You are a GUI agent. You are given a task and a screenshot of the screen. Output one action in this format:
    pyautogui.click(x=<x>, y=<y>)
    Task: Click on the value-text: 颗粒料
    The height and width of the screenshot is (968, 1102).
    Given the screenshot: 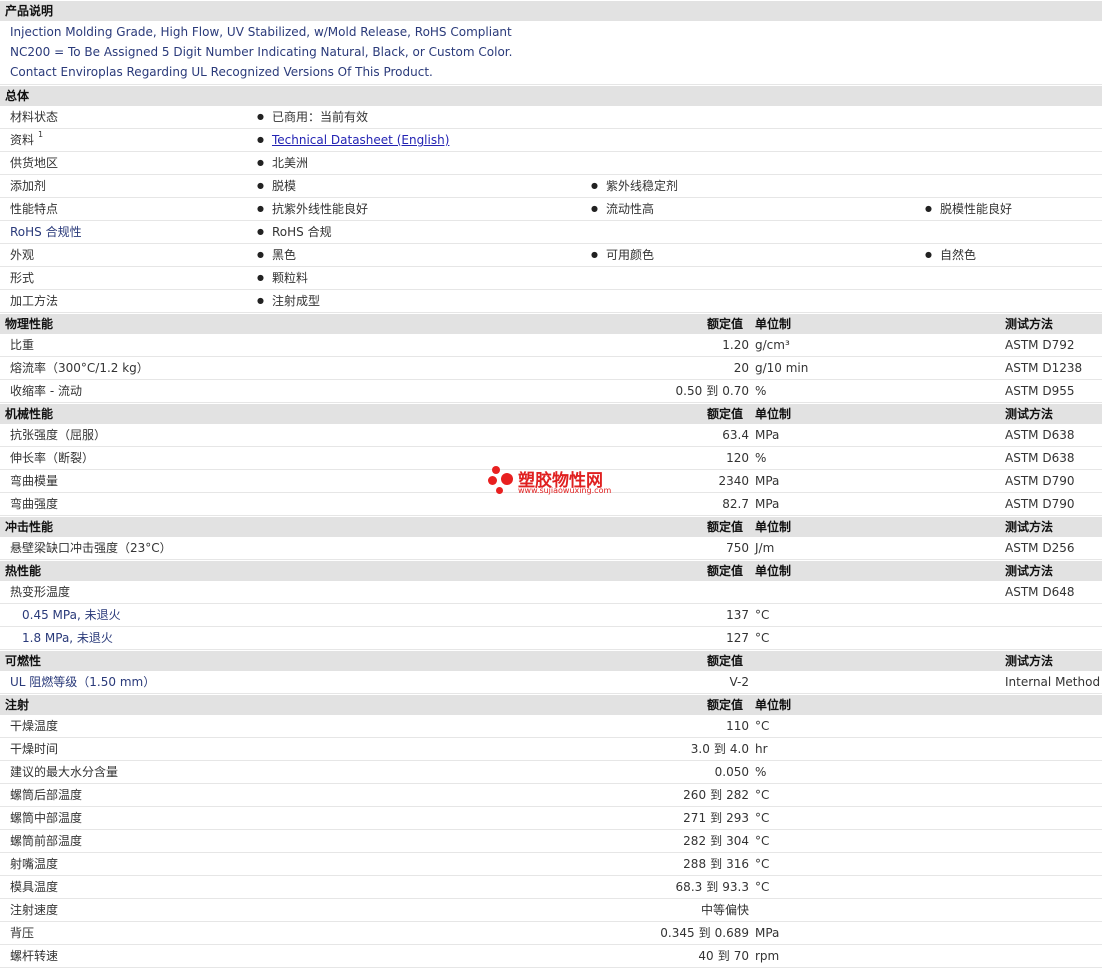 What is the action you would take?
    pyautogui.click(x=289, y=278)
    